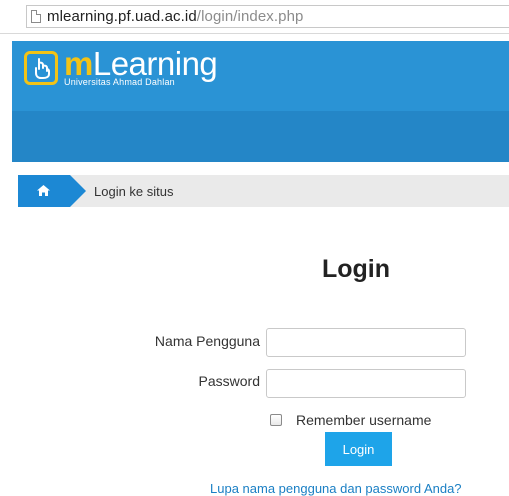 The width and height of the screenshot is (509, 496). I want to click on url-text: mlearning.pf.uad.ac.id/login/index.php, so click(175, 16).